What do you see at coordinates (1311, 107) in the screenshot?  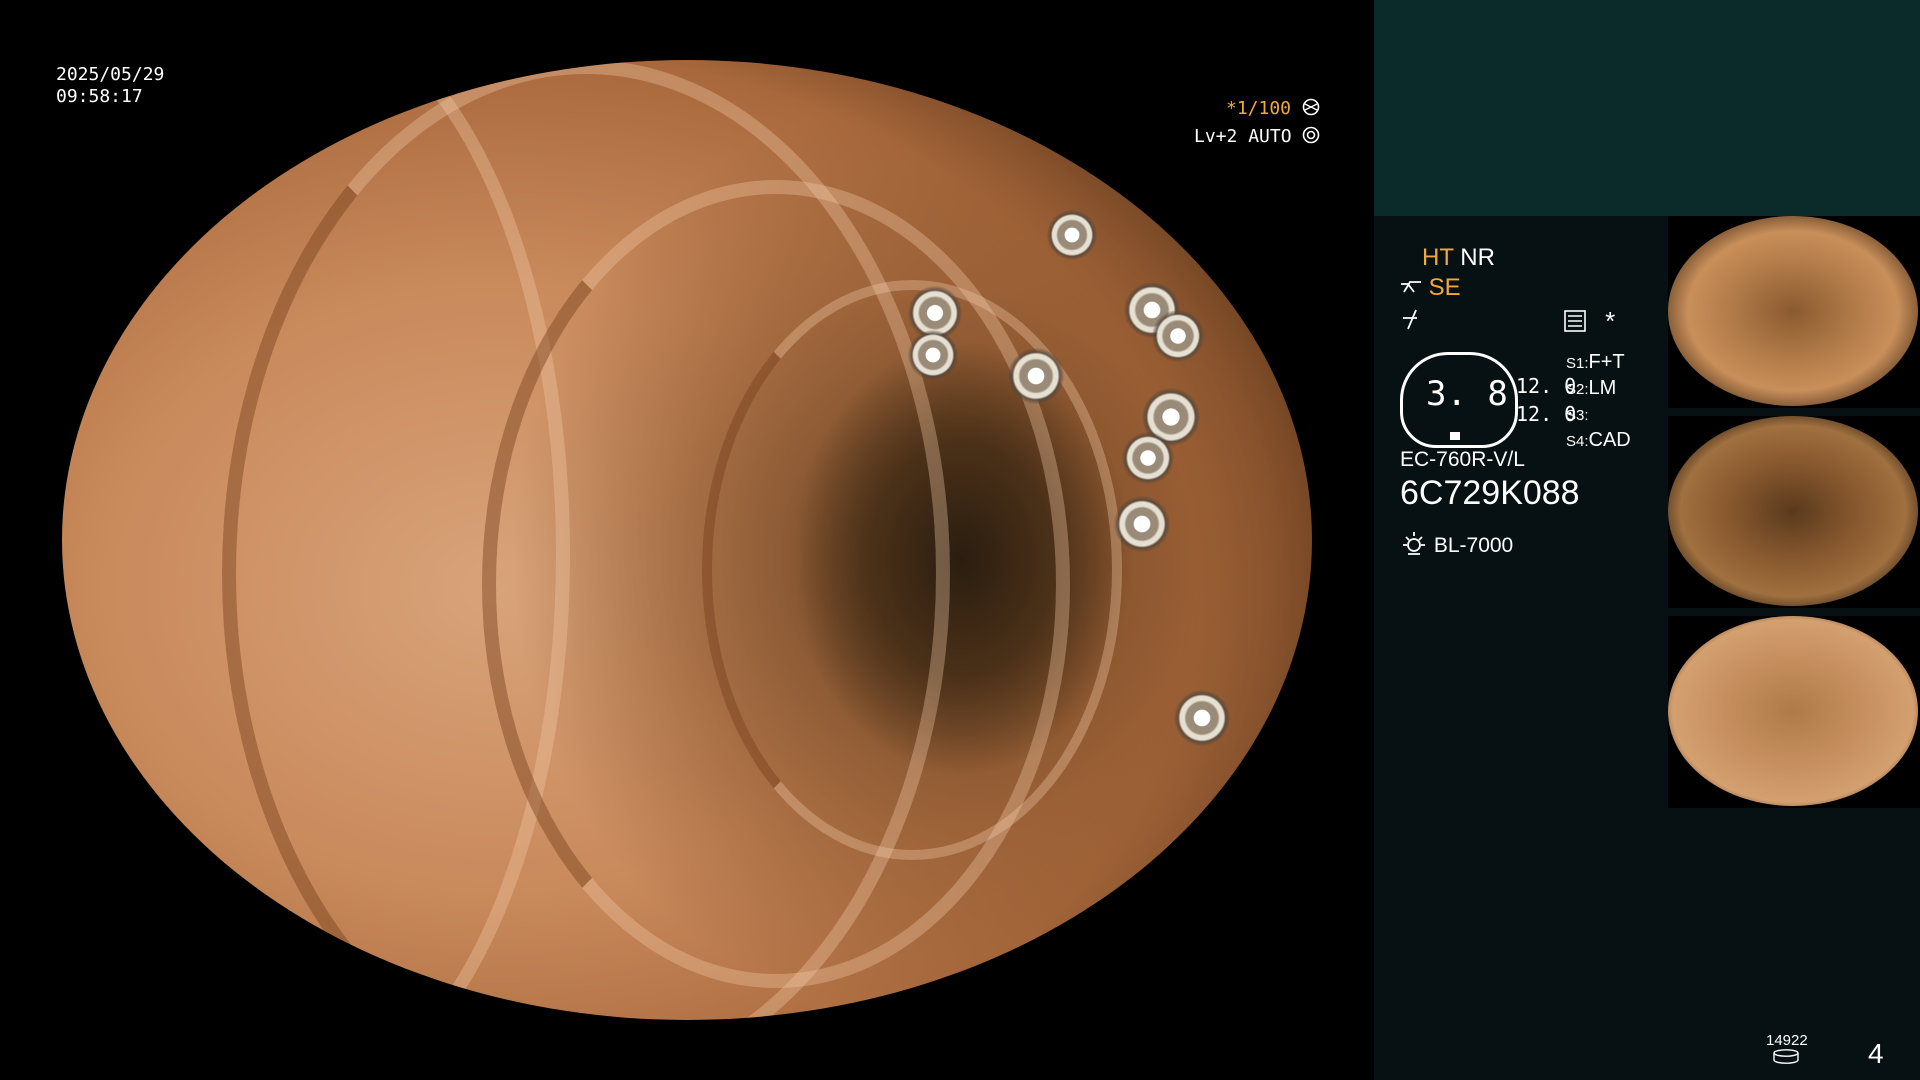 I see `shutter-icon` at bounding box center [1311, 107].